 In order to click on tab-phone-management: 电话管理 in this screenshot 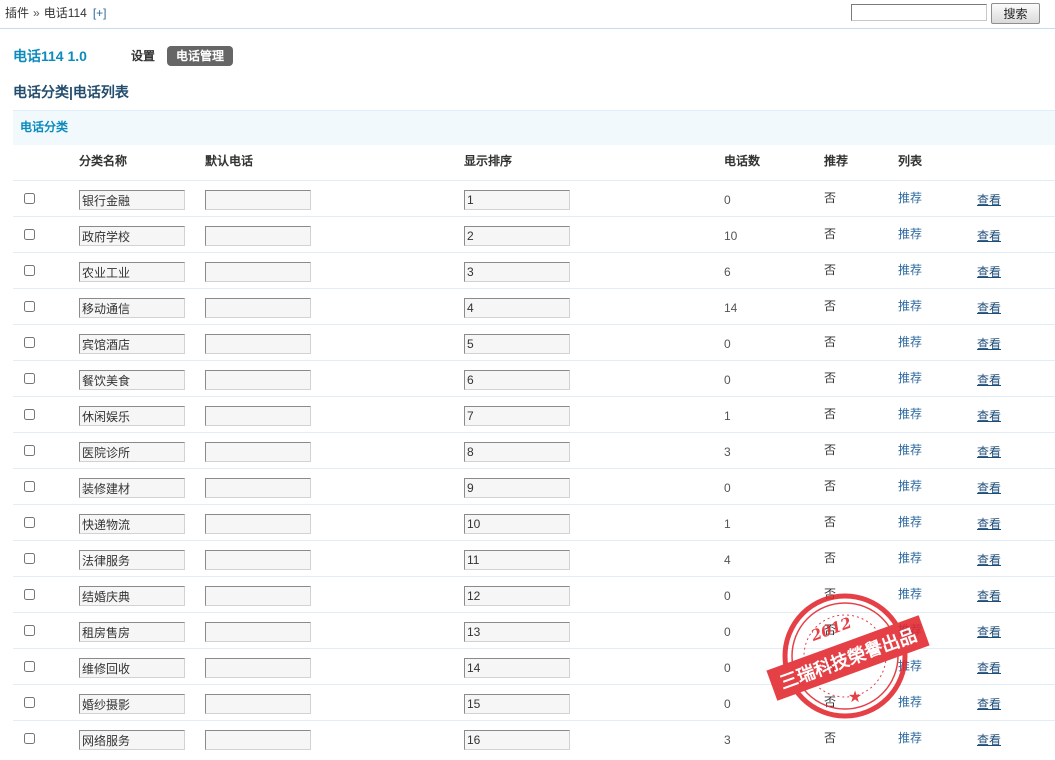, I will do `click(200, 56)`.